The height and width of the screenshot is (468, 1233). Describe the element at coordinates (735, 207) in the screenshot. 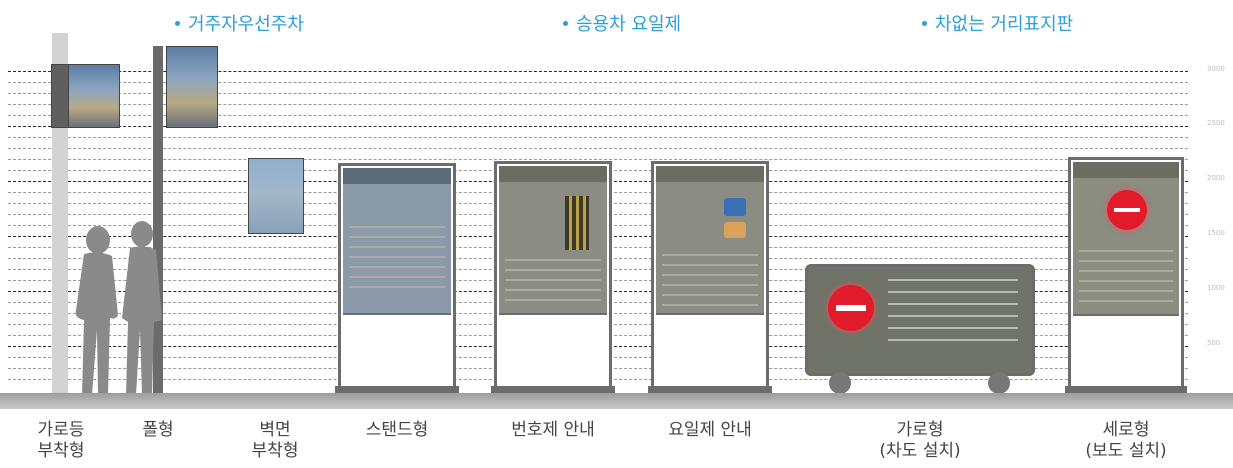

I see `weekday-sticker-icon` at that location.